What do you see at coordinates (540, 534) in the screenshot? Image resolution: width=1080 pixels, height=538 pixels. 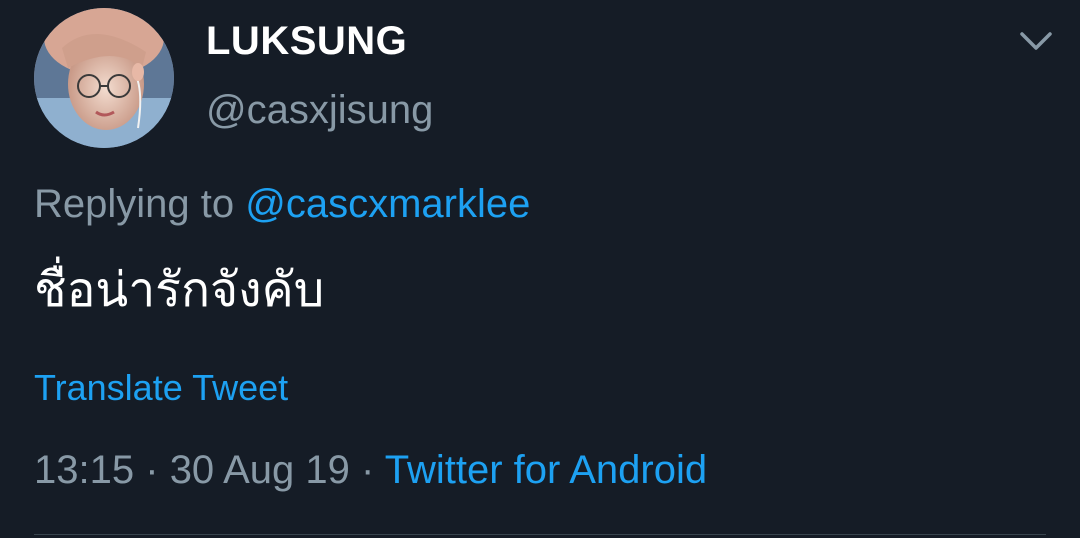 I see `divider` at bounding box center [540, 534].